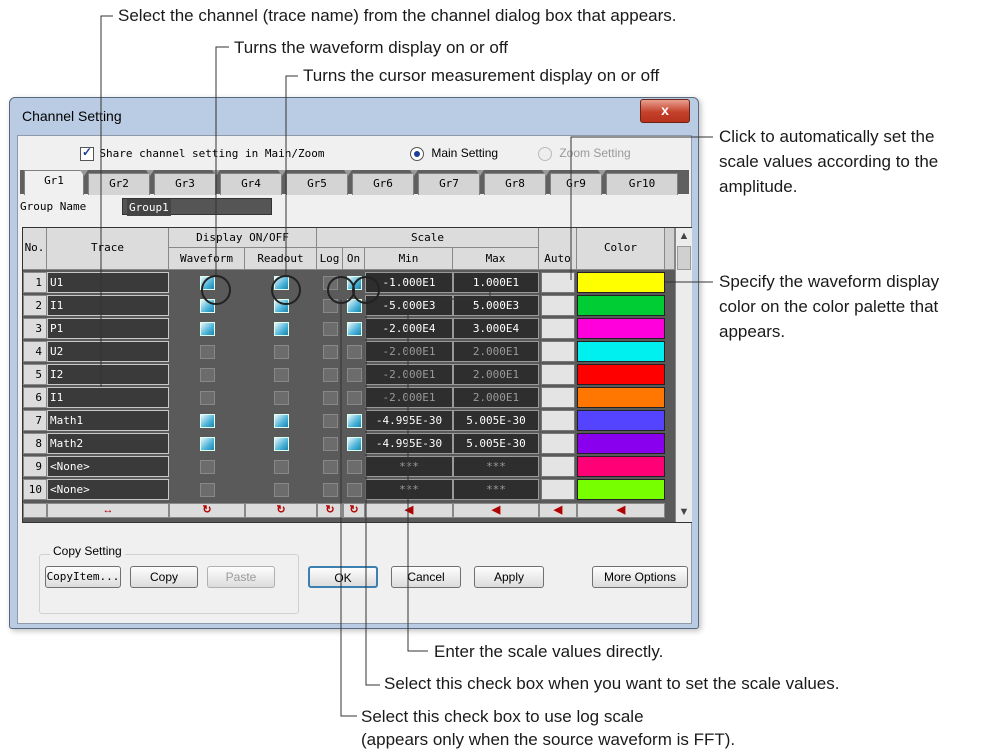 The image size is (1003, 755). Describe the element at coordinates (409, 305) in the screenshot. I see `min-field: -5.000E3` at that location.